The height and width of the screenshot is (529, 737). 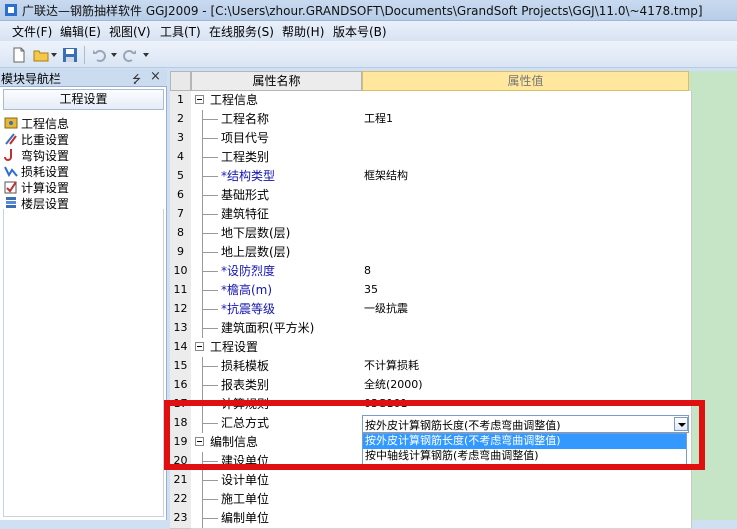 I want to click on grid-row: 22 施工单位, so click(x=431, y=500).